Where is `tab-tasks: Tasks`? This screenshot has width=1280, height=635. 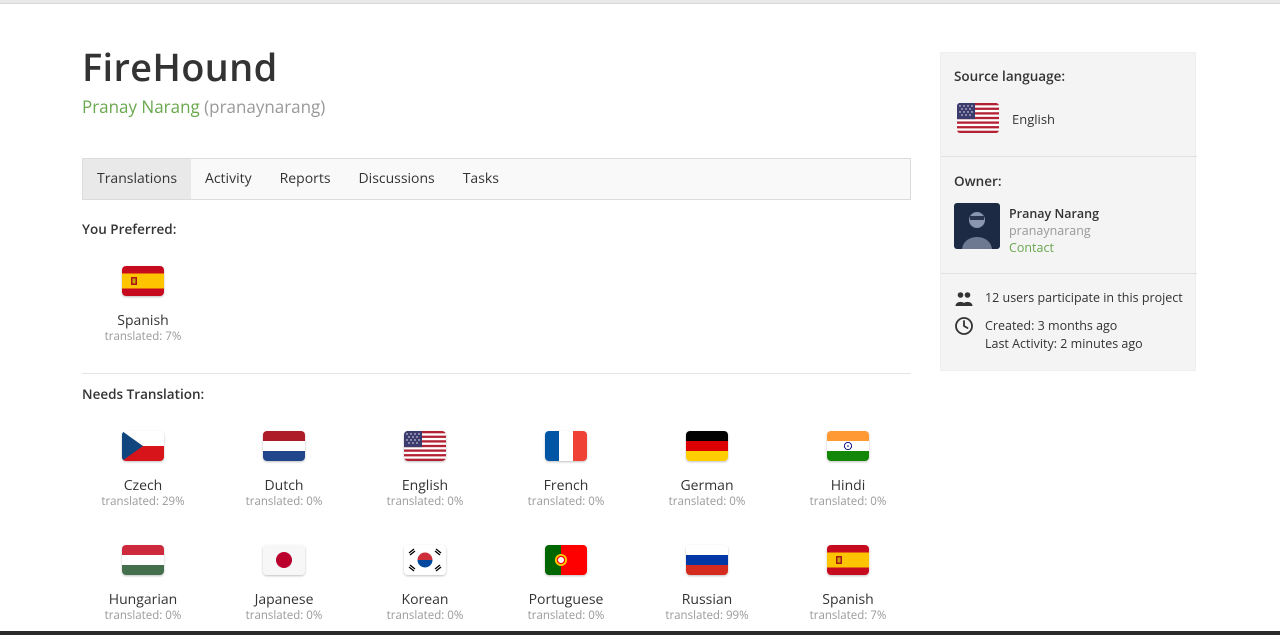
tab-tasks: Tasks is located at coordinates (481, 179).